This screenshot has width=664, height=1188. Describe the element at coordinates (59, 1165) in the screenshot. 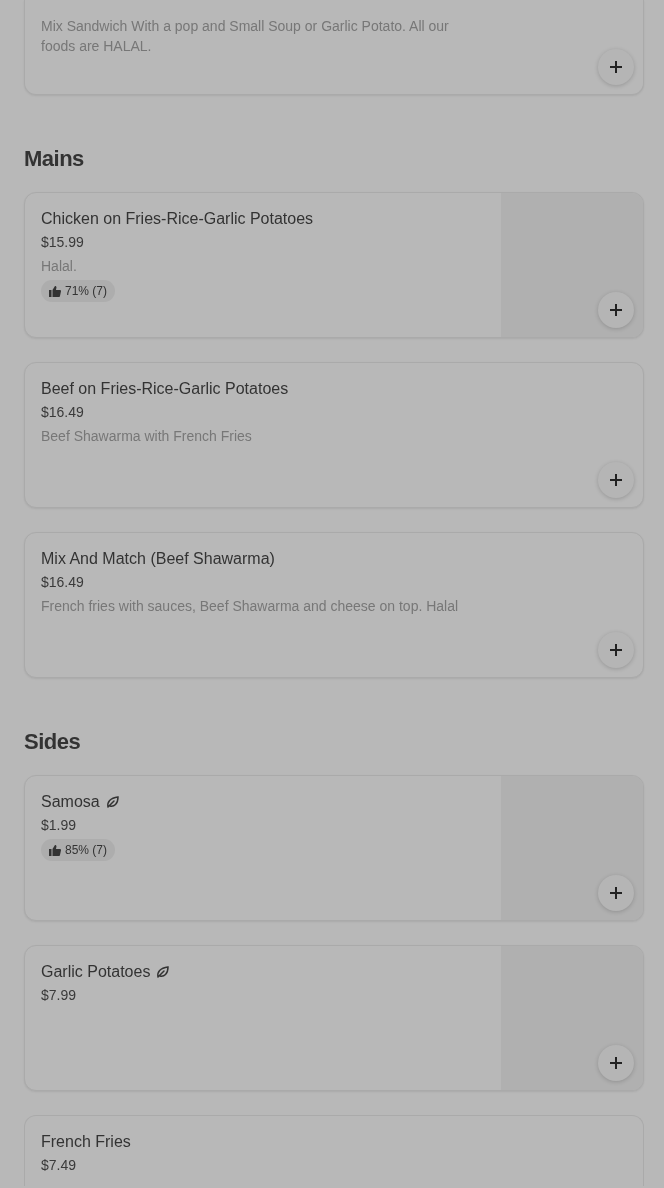

I see `item-price: $7.49` at that location.